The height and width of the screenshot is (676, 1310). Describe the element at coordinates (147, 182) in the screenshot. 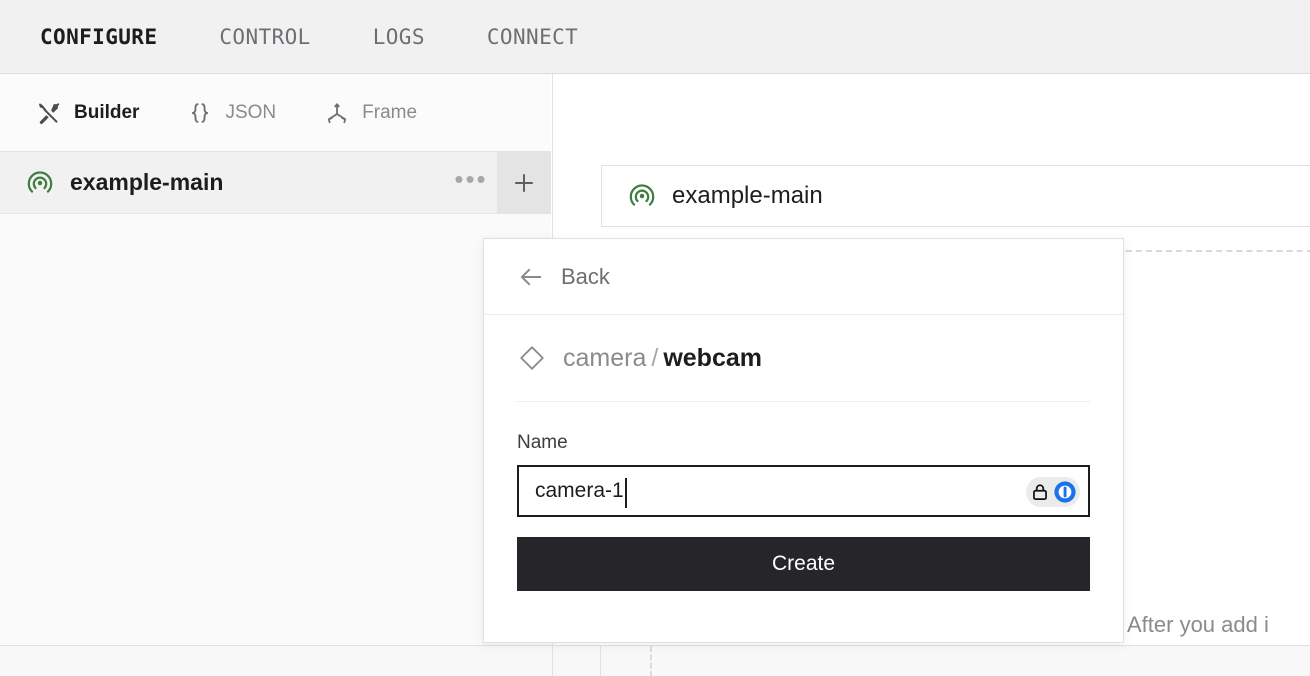

I see `sidebar-item-label: example-main` at that location.